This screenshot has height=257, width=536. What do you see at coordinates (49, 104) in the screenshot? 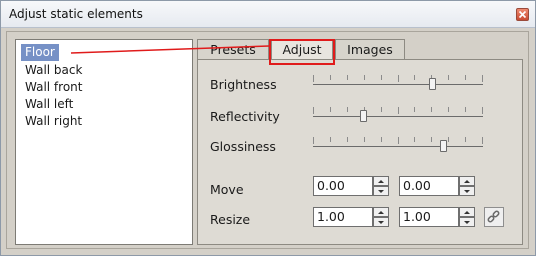
I see `list-item-wall-left: Wall left` at bounding box center [49, 104].